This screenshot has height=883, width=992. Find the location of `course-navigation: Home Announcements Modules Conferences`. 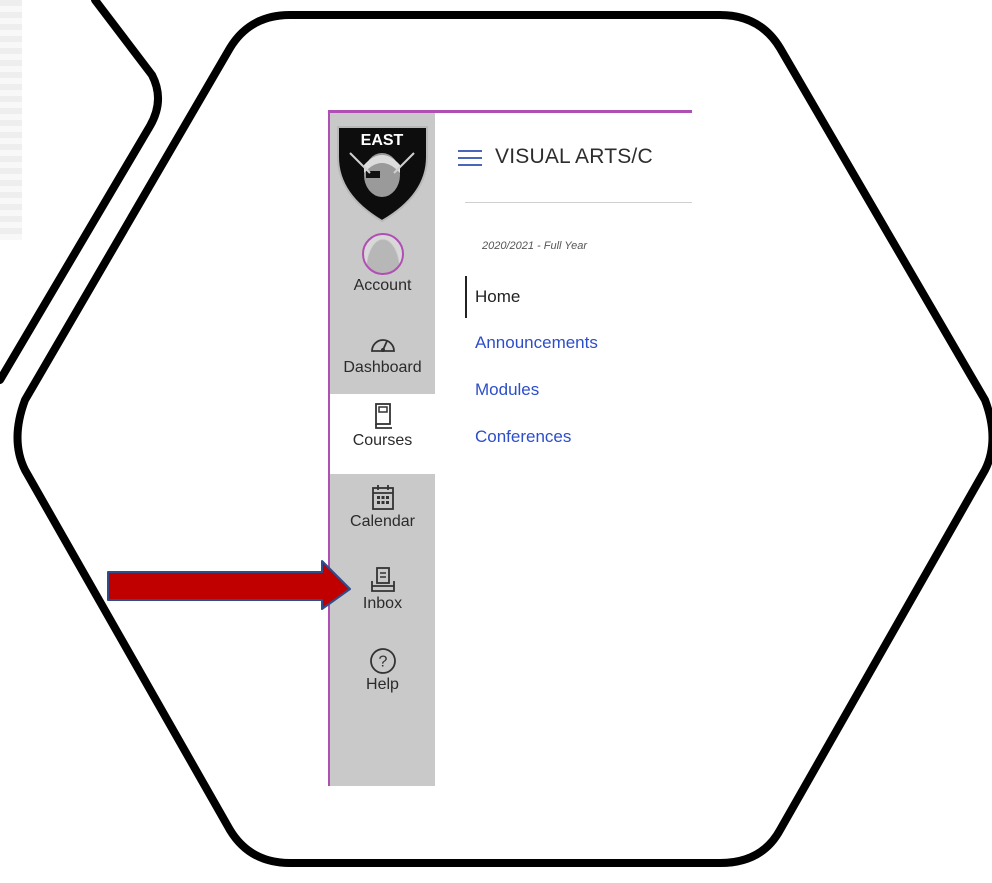

course-navigation: Home Announcements Modules Conferences is located at coordinates (531, 370).